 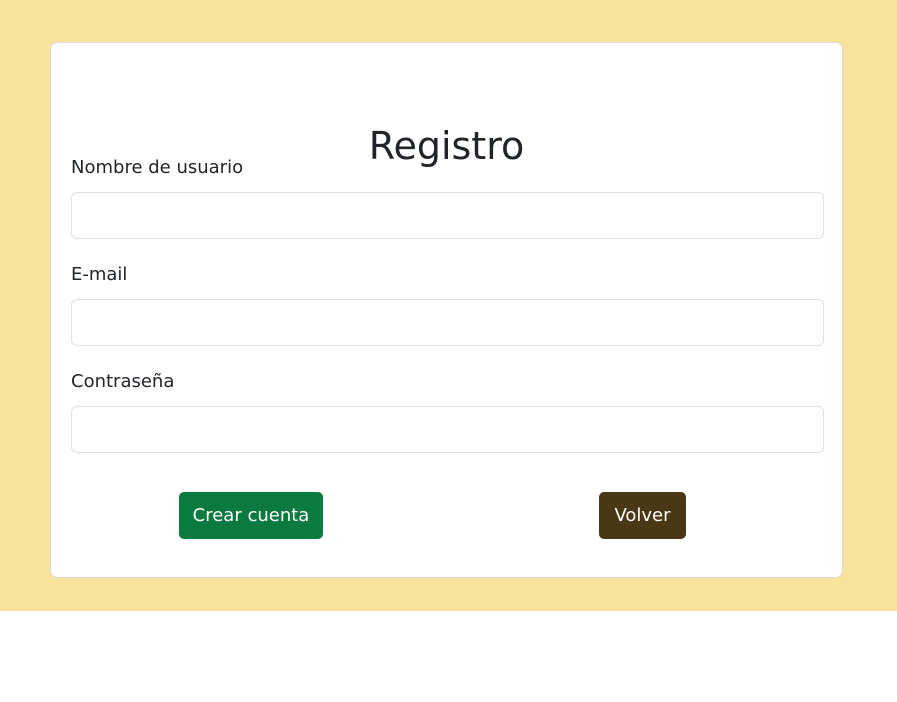 What do you see at coordinates (642, 515) in the screenshot?
I see `back-button: Volver` at bounding box center [642, 515].